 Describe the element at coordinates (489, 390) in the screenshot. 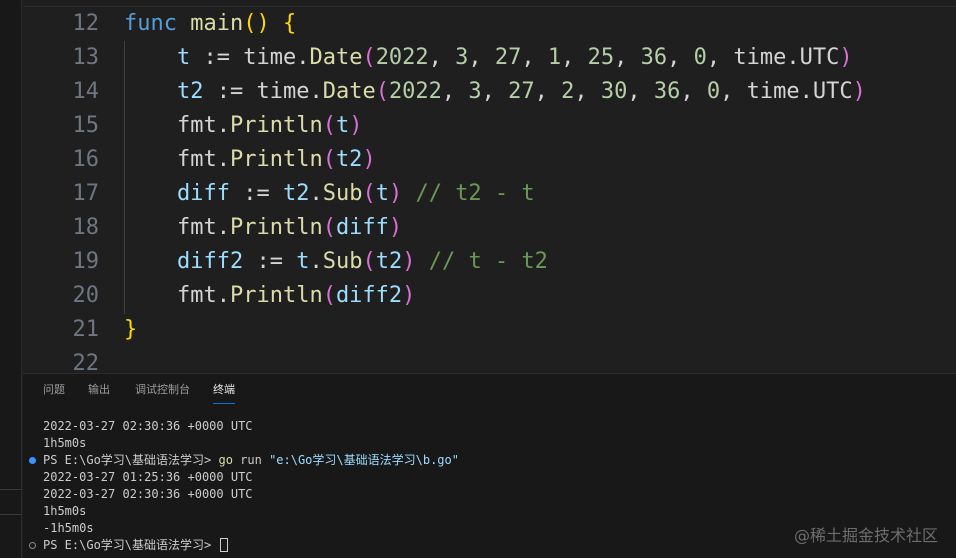

I see `panel-tabs: 问题 输出 调试控制台 终端` at that location.